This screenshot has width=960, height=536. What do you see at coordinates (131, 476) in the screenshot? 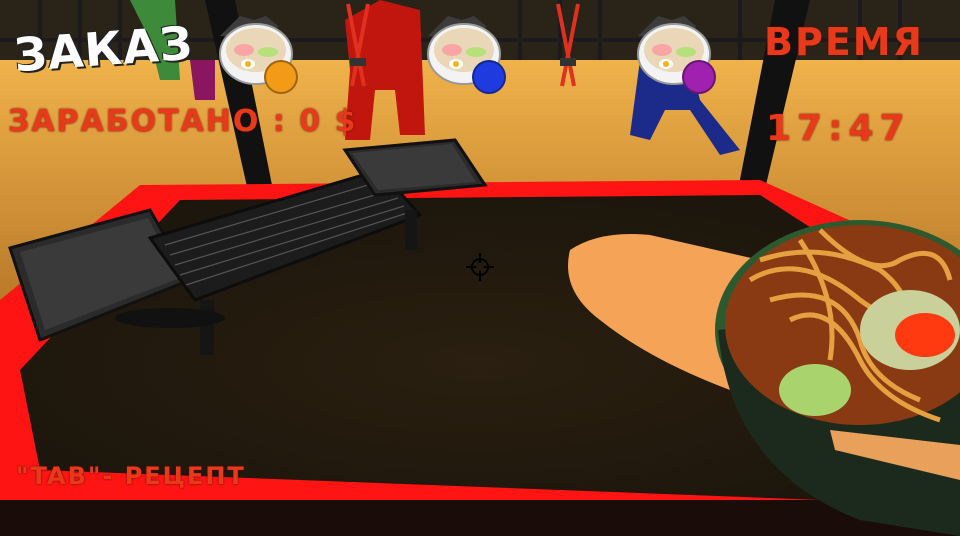
I see `recipe-hint: "TAB"- РЕЦЕПТ` at bounding box center [131, 476].